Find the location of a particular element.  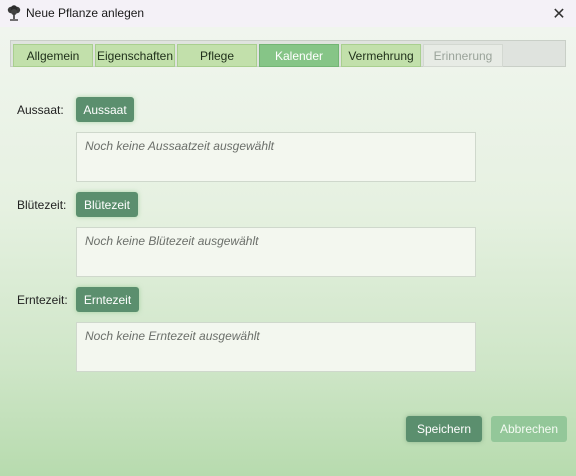

tab-eigenschaften: Eigenschaften is located at coordinates (135, 55).